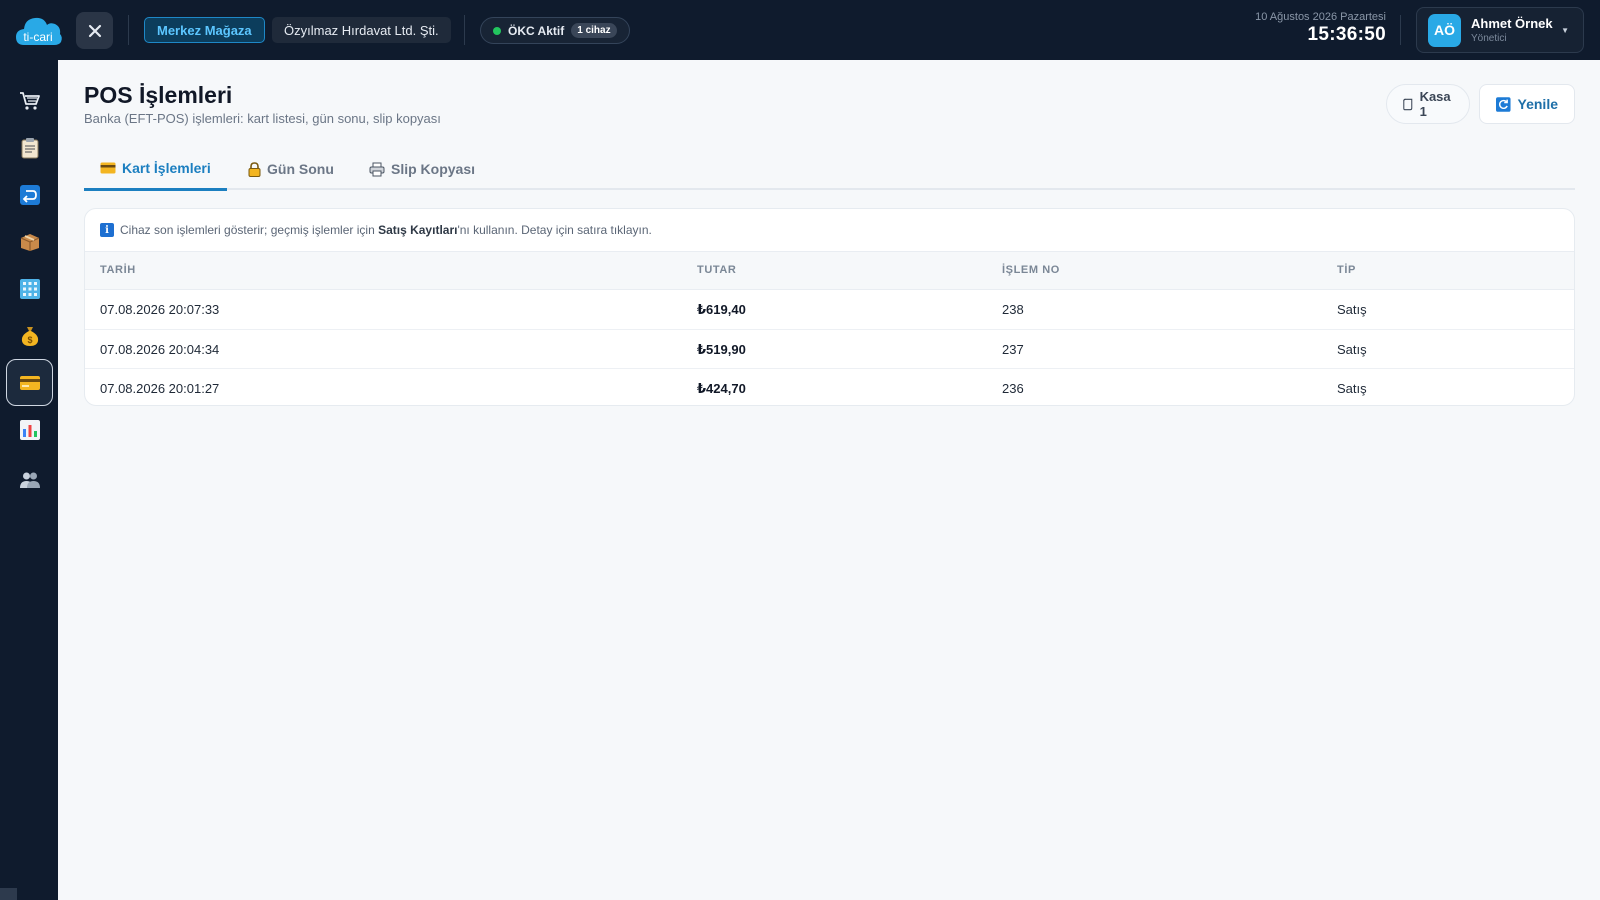 Image resolution: width=1600 pixels, height=900 pixels. What do you see at coordinates (377, 169) in the screenshot?
I see `printer-icon` at bounding box center [377, 169].